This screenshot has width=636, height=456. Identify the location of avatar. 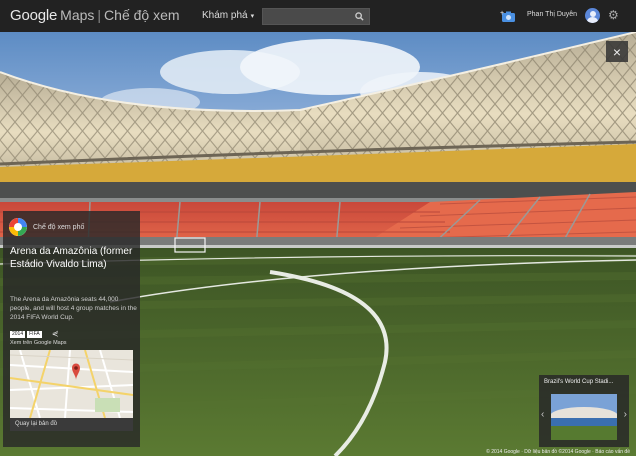
(592, 15).